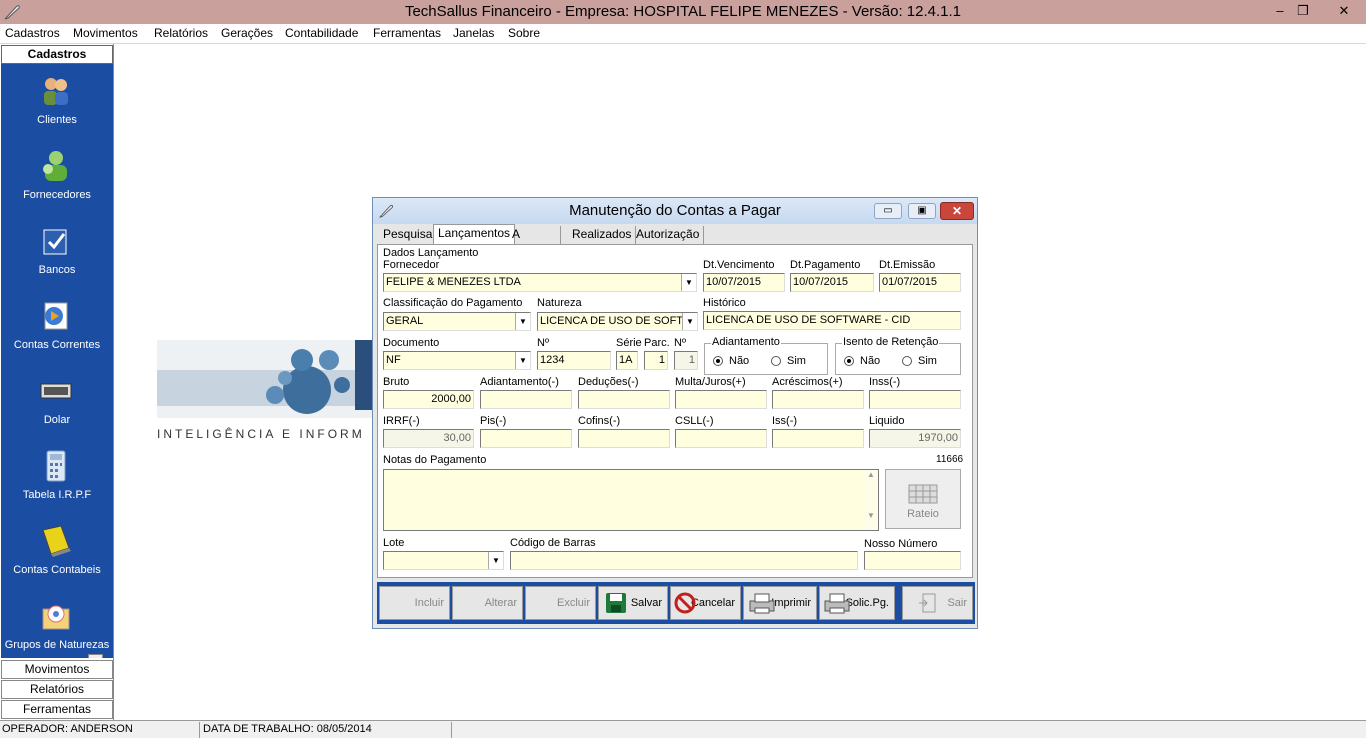 This screenshot has width=1366, height=738. I want to click on tab-realizados: Realizados, so click(602, 235).